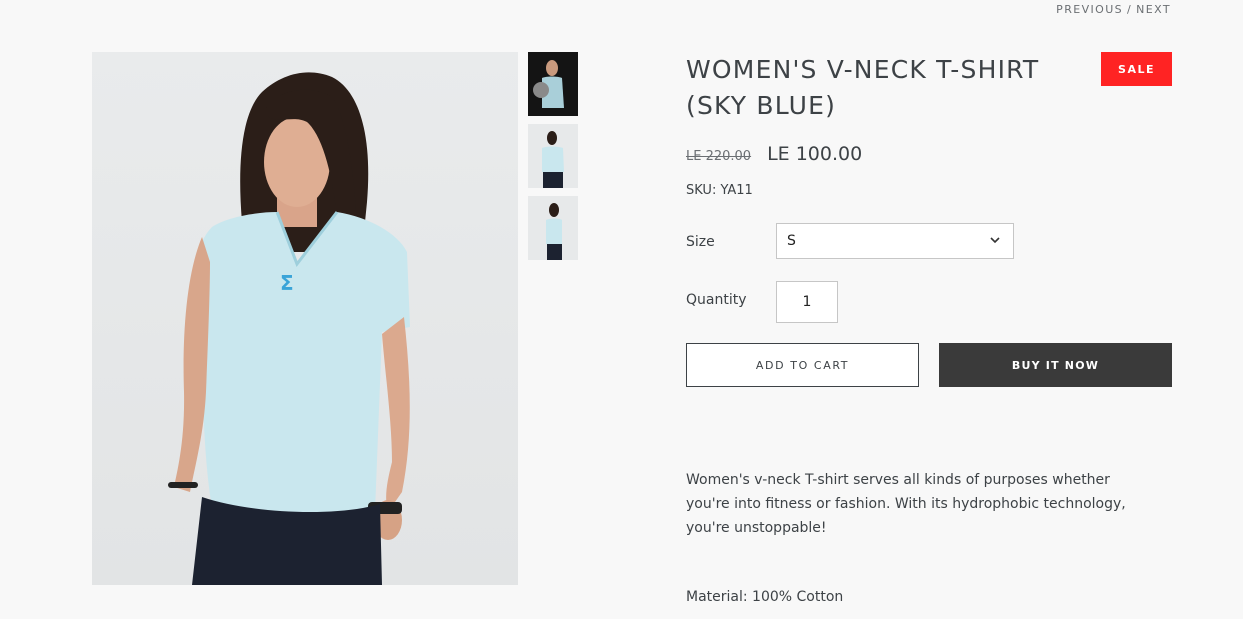 This screenshot has height=619, width=1243. Describe the element at coordinates (700, 242) in the screenshot. I see `size-label: Size` at that location.